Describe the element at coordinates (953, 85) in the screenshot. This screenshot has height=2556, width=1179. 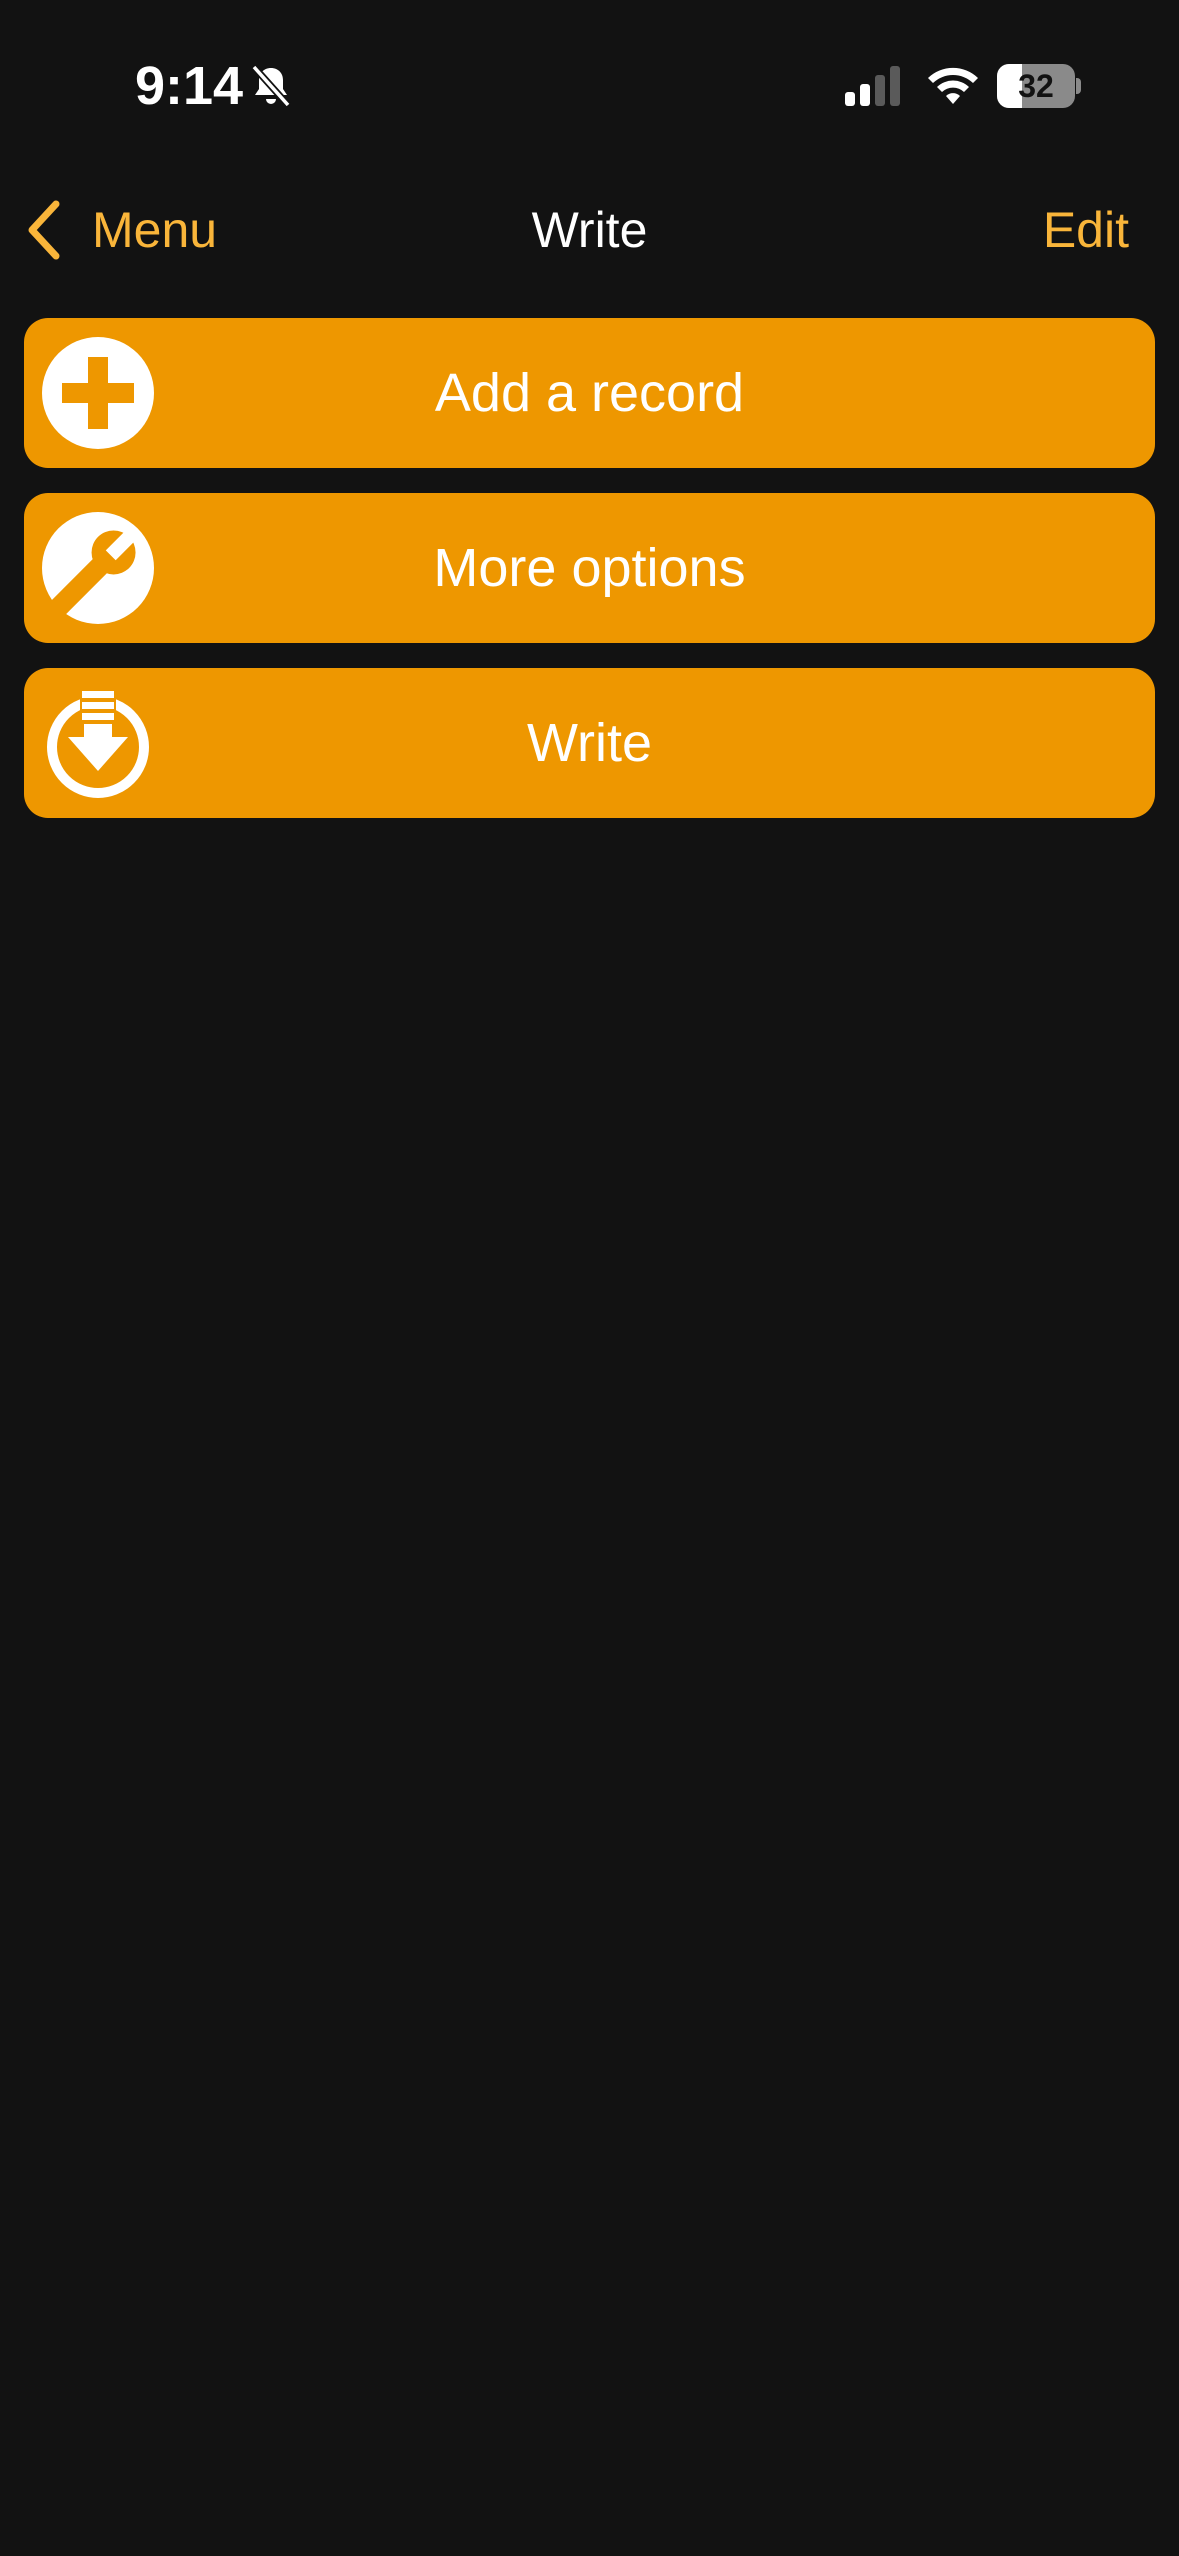
I see `wifi-icon` at that location.